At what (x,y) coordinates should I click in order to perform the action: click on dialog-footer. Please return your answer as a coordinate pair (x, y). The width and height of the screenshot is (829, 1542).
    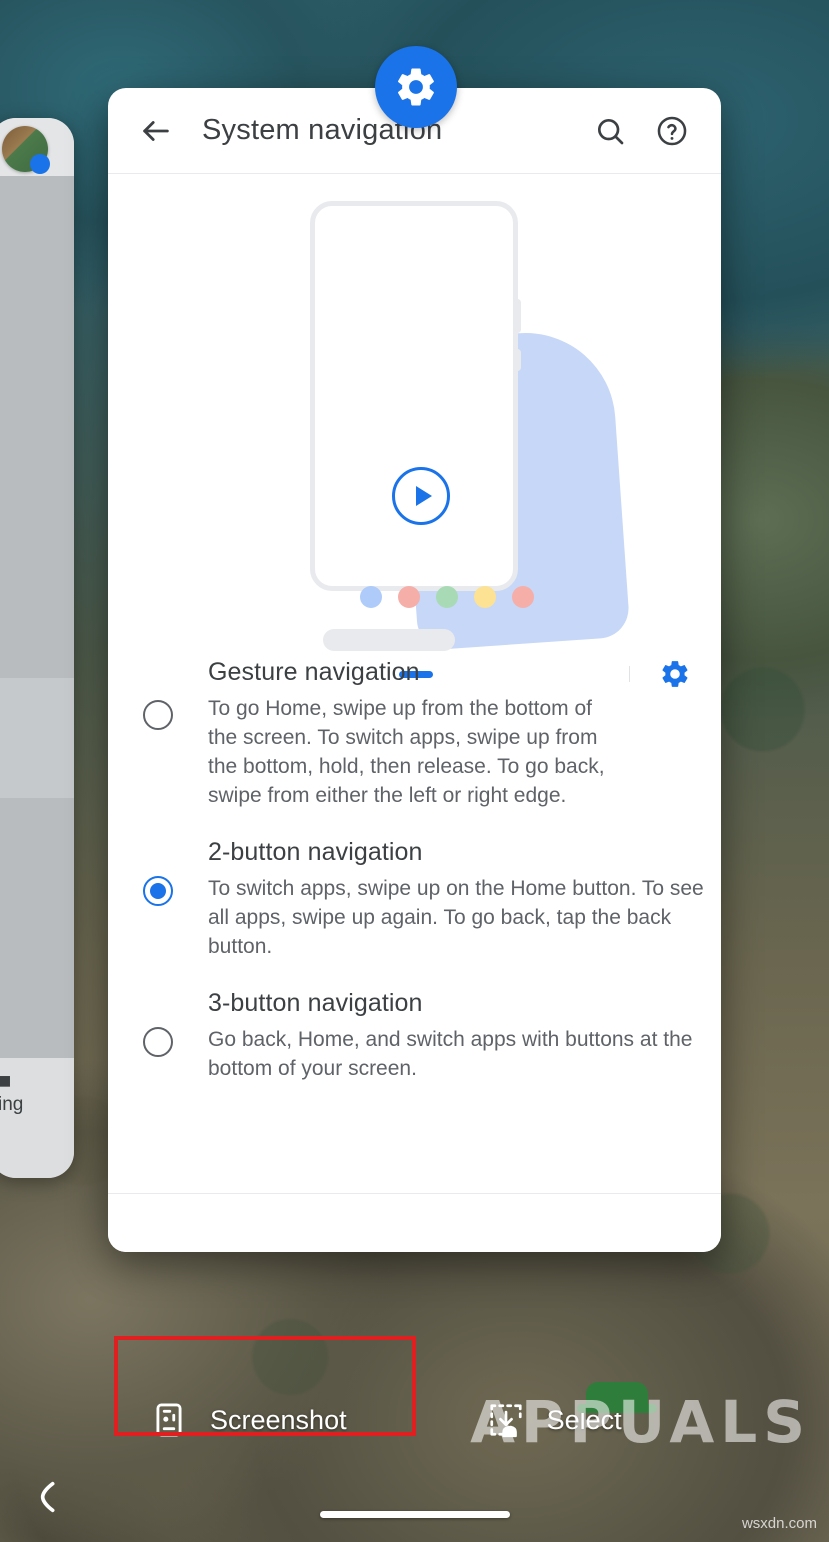
    Looking at the image, I should click on (414, 1222).